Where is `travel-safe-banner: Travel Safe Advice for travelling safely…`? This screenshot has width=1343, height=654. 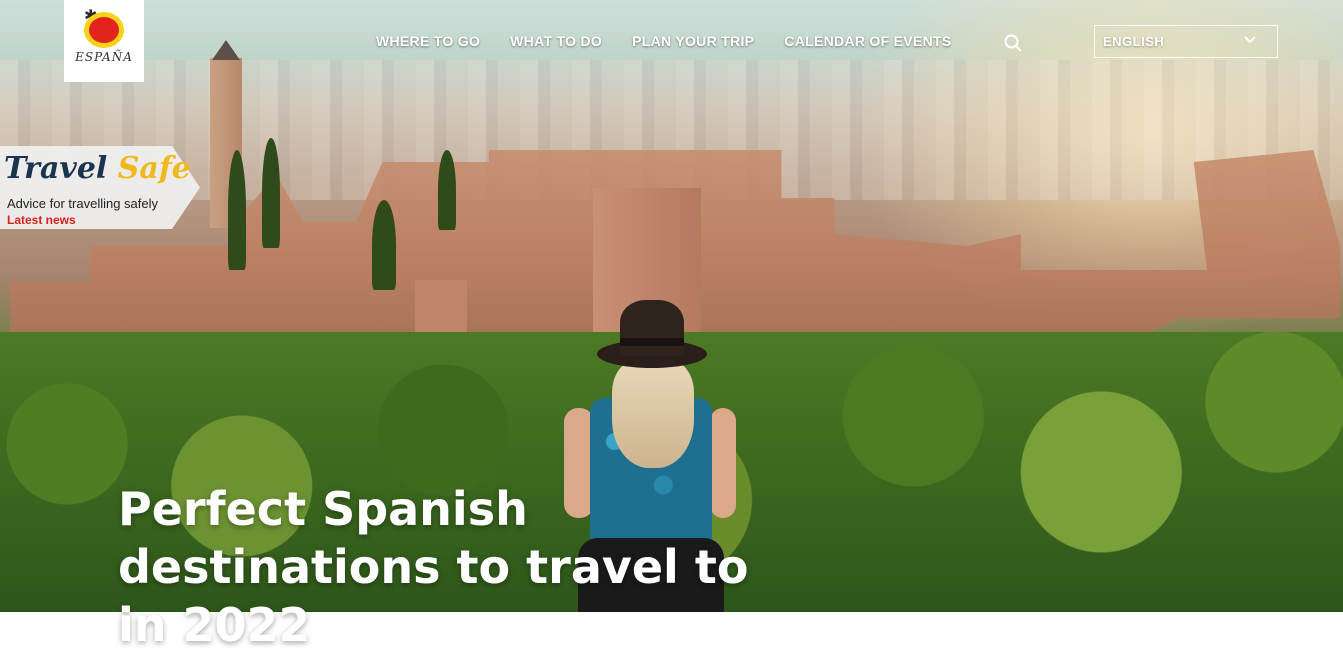 travel-safe-banner: Travel Safe Advice for travelling safely… is located at coordinates (100, 187).